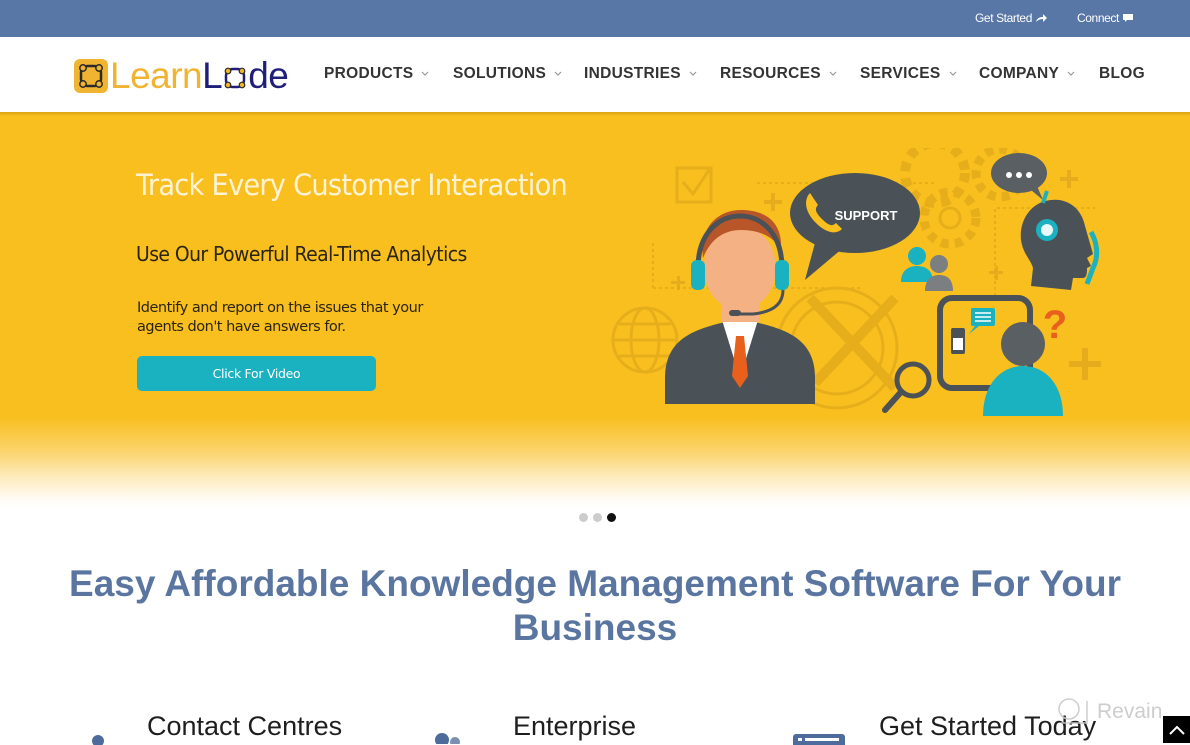  What do you see at coordinates (856, 282) in the screenshot?
I see `customer-support-illustration: SUPPORT ?` at bounding box center [856, 282].